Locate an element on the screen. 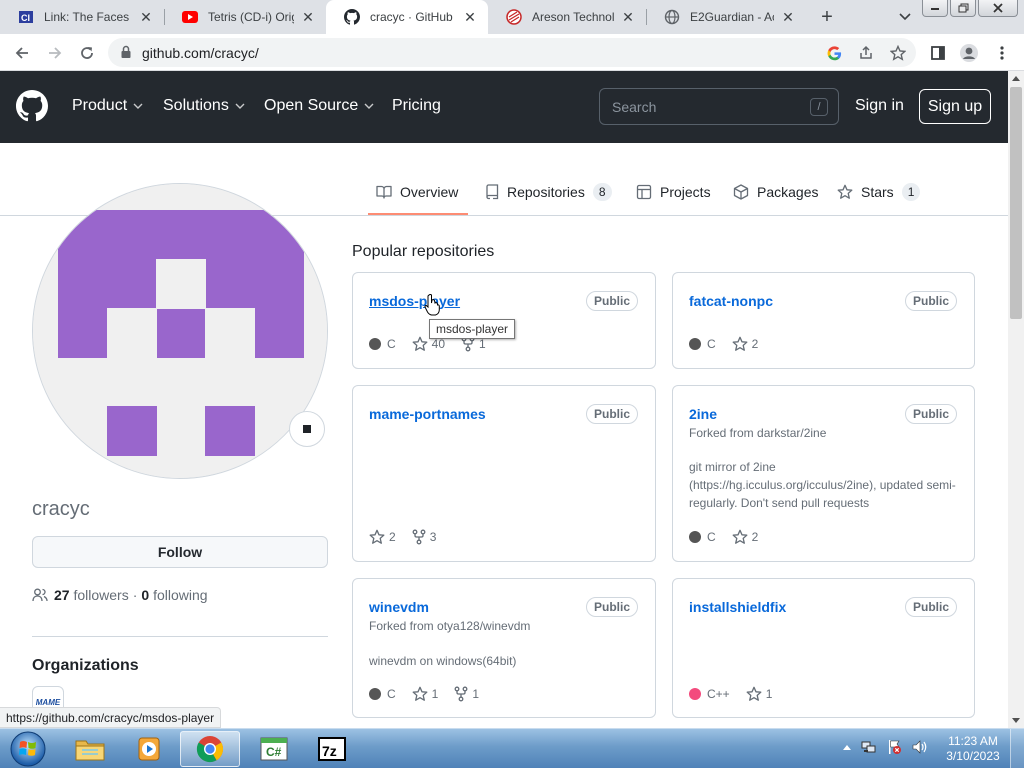 The width and height of the screenshot is (1024, 769). browser-tab-5: E2Guardian - Acc ✕ is located at coordinates (726, 17).